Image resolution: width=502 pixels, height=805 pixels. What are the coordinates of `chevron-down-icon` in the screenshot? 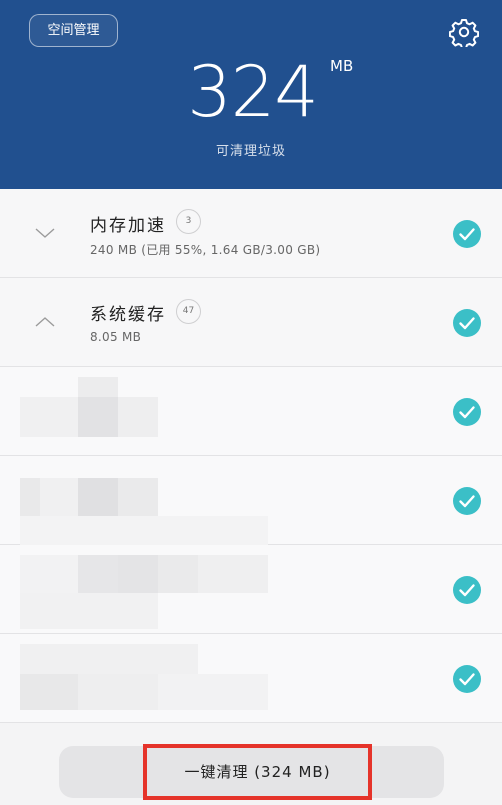 It's located at (45, 233).